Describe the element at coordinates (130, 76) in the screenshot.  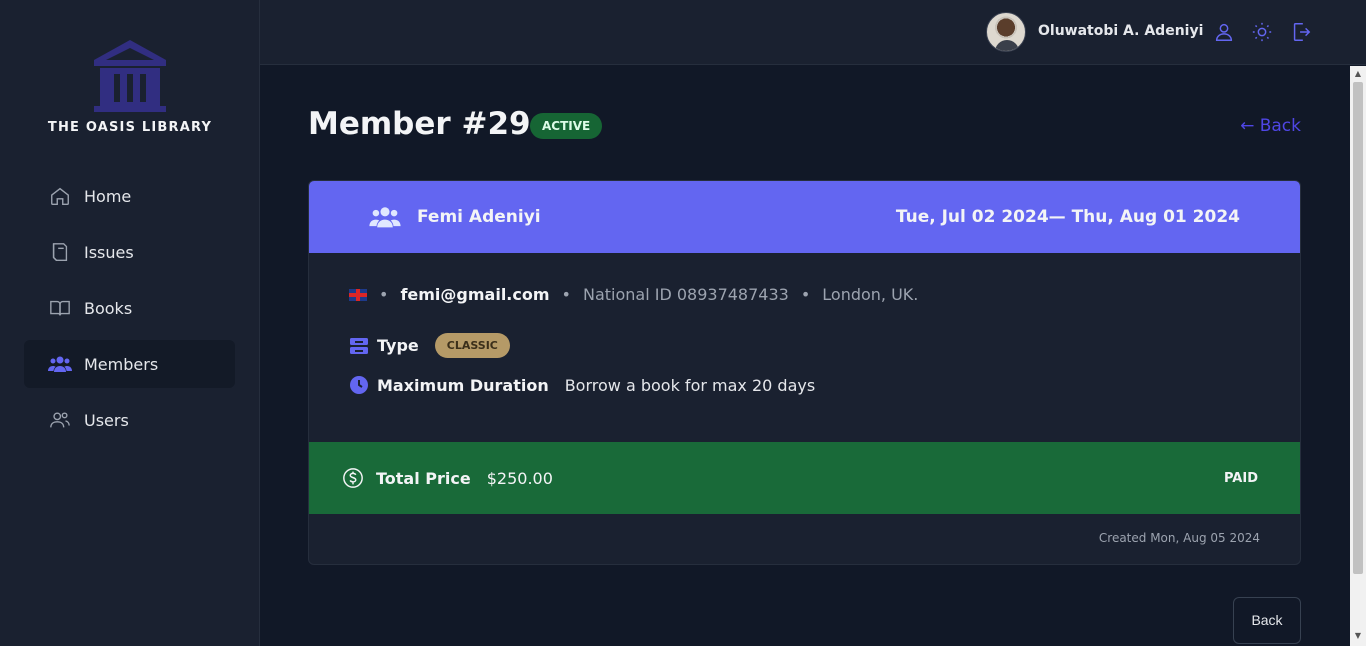
I see `library-building-icon` at that location.